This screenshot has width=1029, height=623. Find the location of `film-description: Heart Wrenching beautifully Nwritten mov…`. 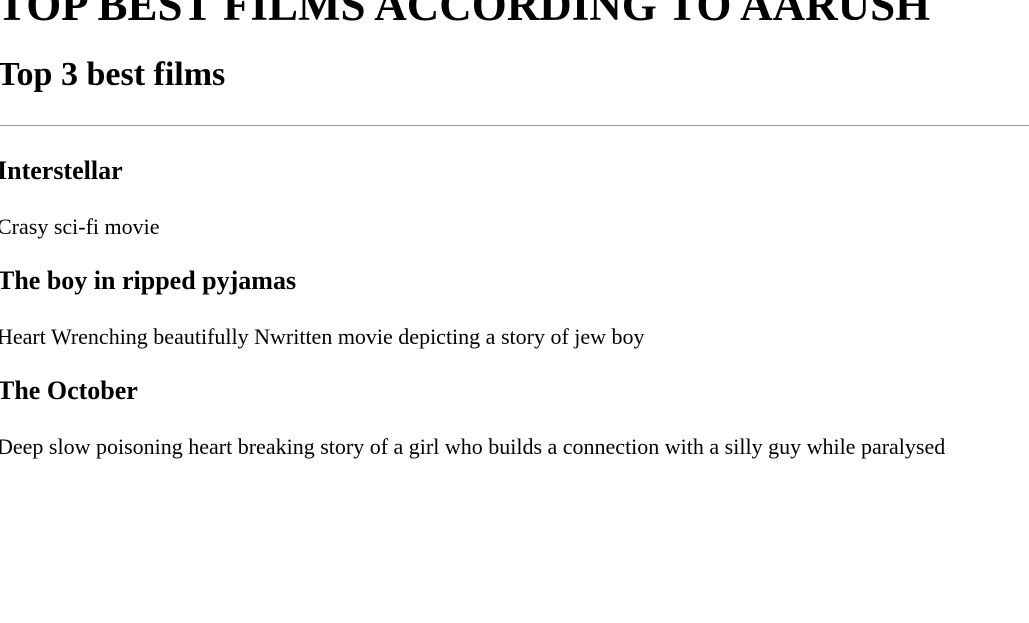

film-description: Heart Wrenching beautifully Nwritten mov… is located at coordinates (322, 336).